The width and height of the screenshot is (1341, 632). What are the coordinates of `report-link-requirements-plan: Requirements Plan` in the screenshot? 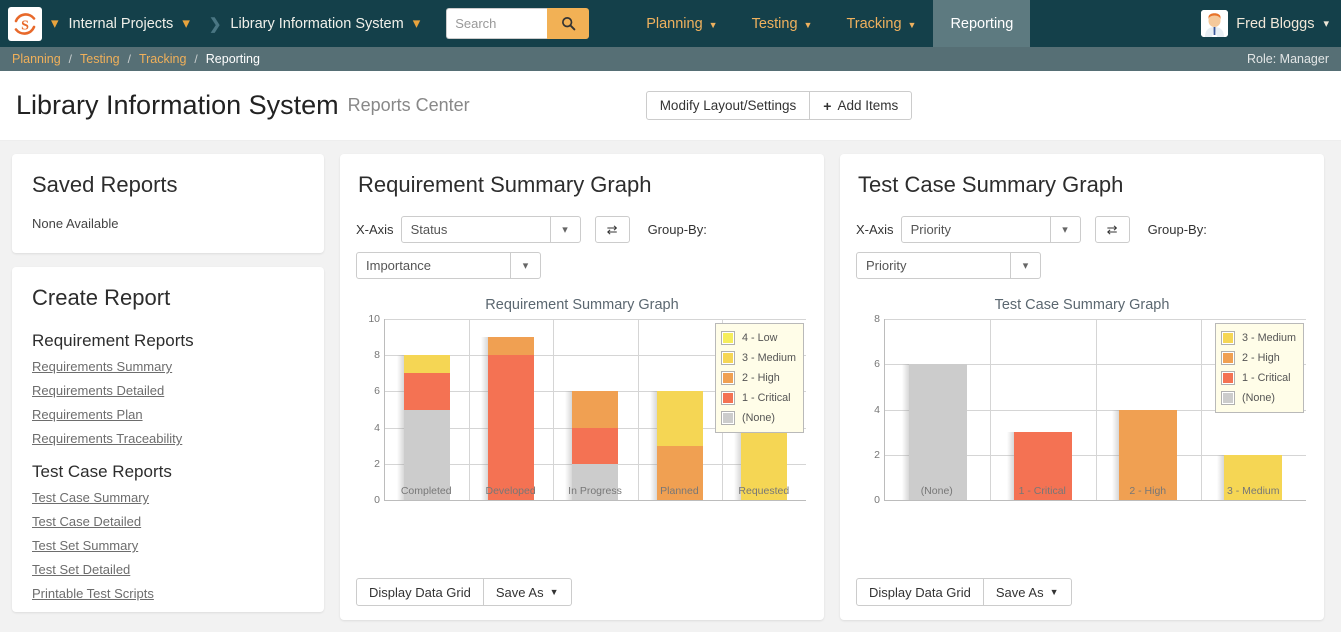 It's located at (168, 414).